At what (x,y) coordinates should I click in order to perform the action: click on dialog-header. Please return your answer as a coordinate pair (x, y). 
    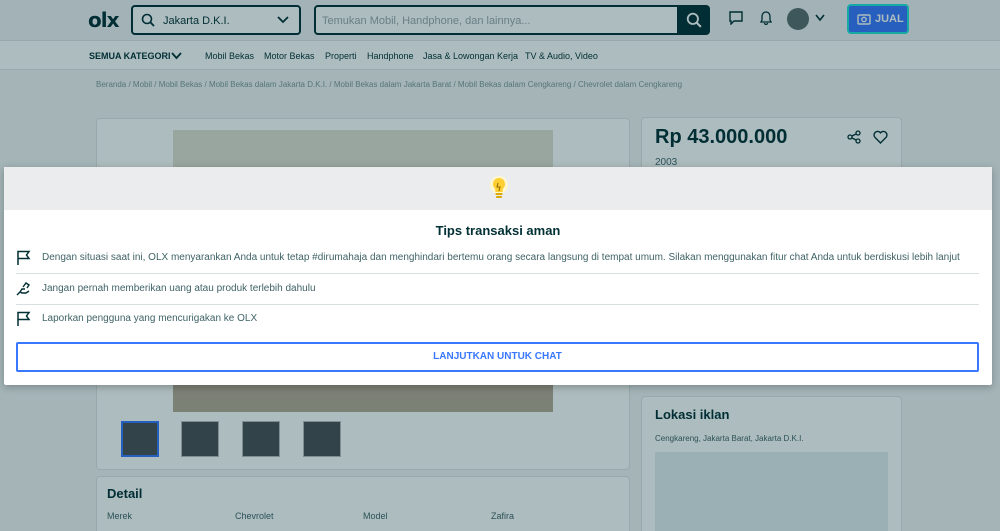
    Looking at the image, I should click on (498, 188).